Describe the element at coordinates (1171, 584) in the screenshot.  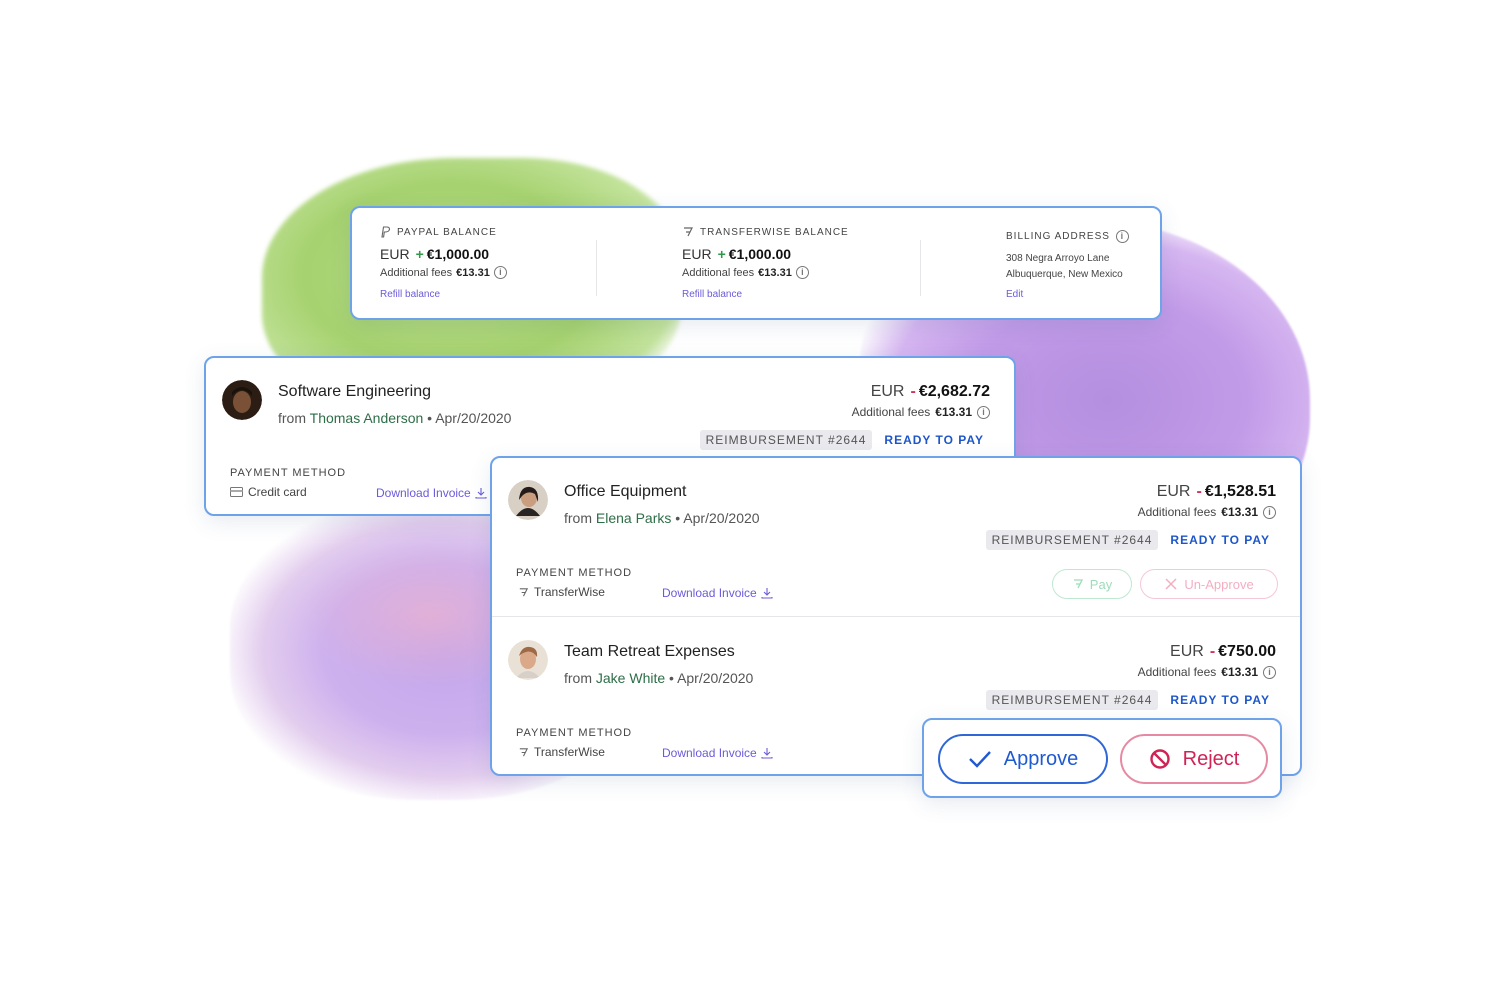
I see `close-icon` at that location.